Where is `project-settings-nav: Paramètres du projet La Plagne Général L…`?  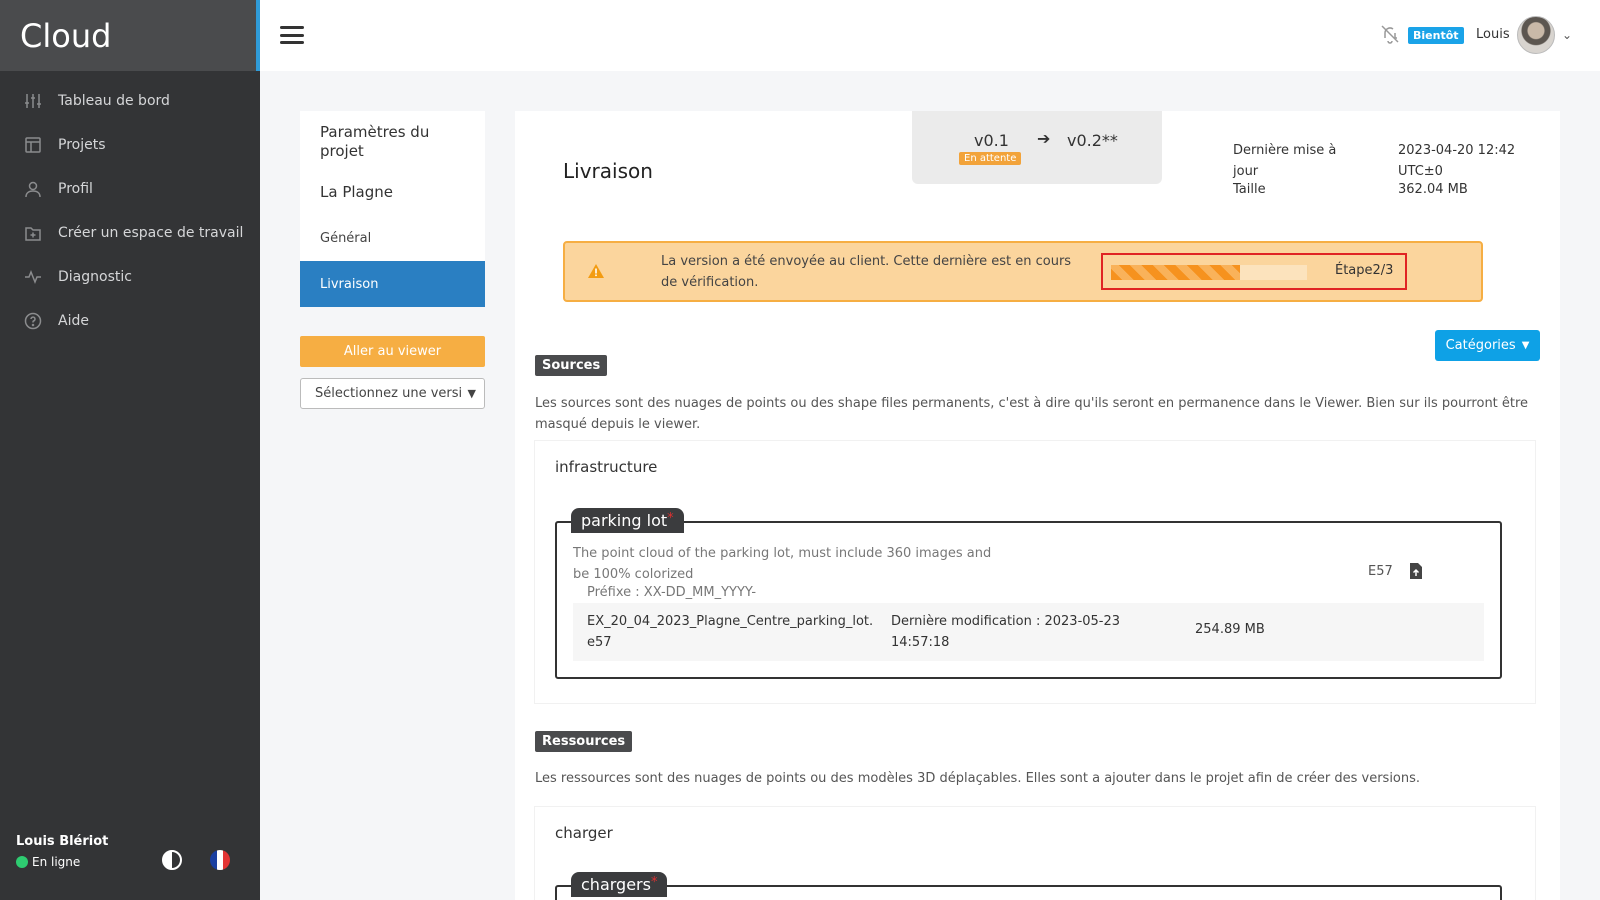
project-settings-nav: Paramètres du projet La Plagne Général L… is located at coordinates (392, 209).